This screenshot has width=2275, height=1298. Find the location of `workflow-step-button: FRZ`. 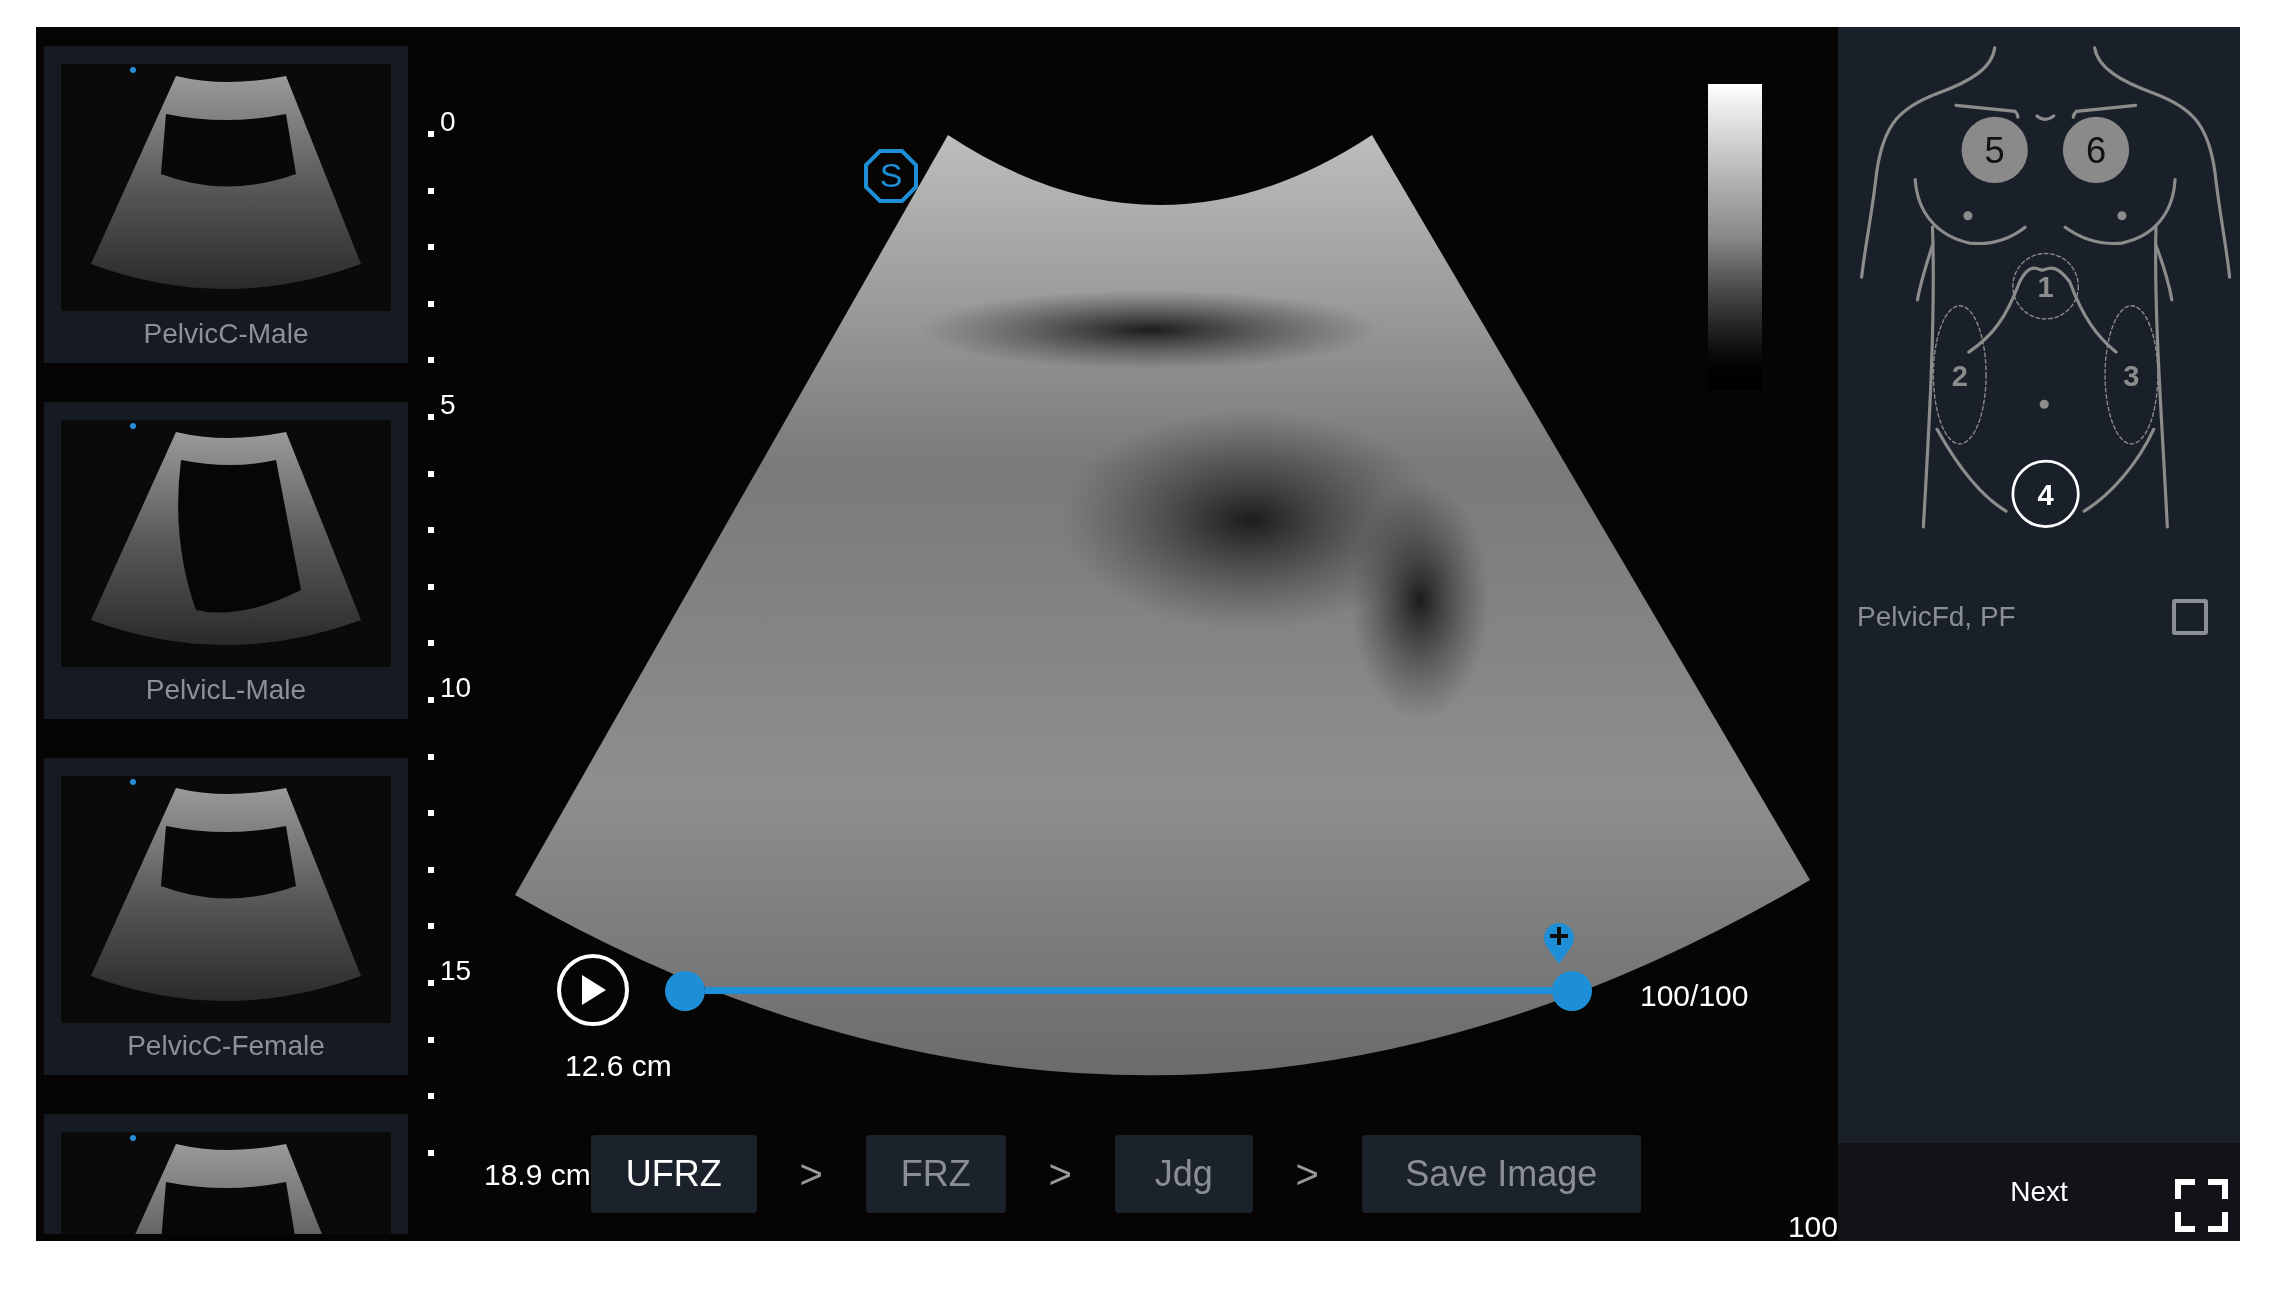

workflow-step-button: FRZ is located at coordinates (935, 1174).